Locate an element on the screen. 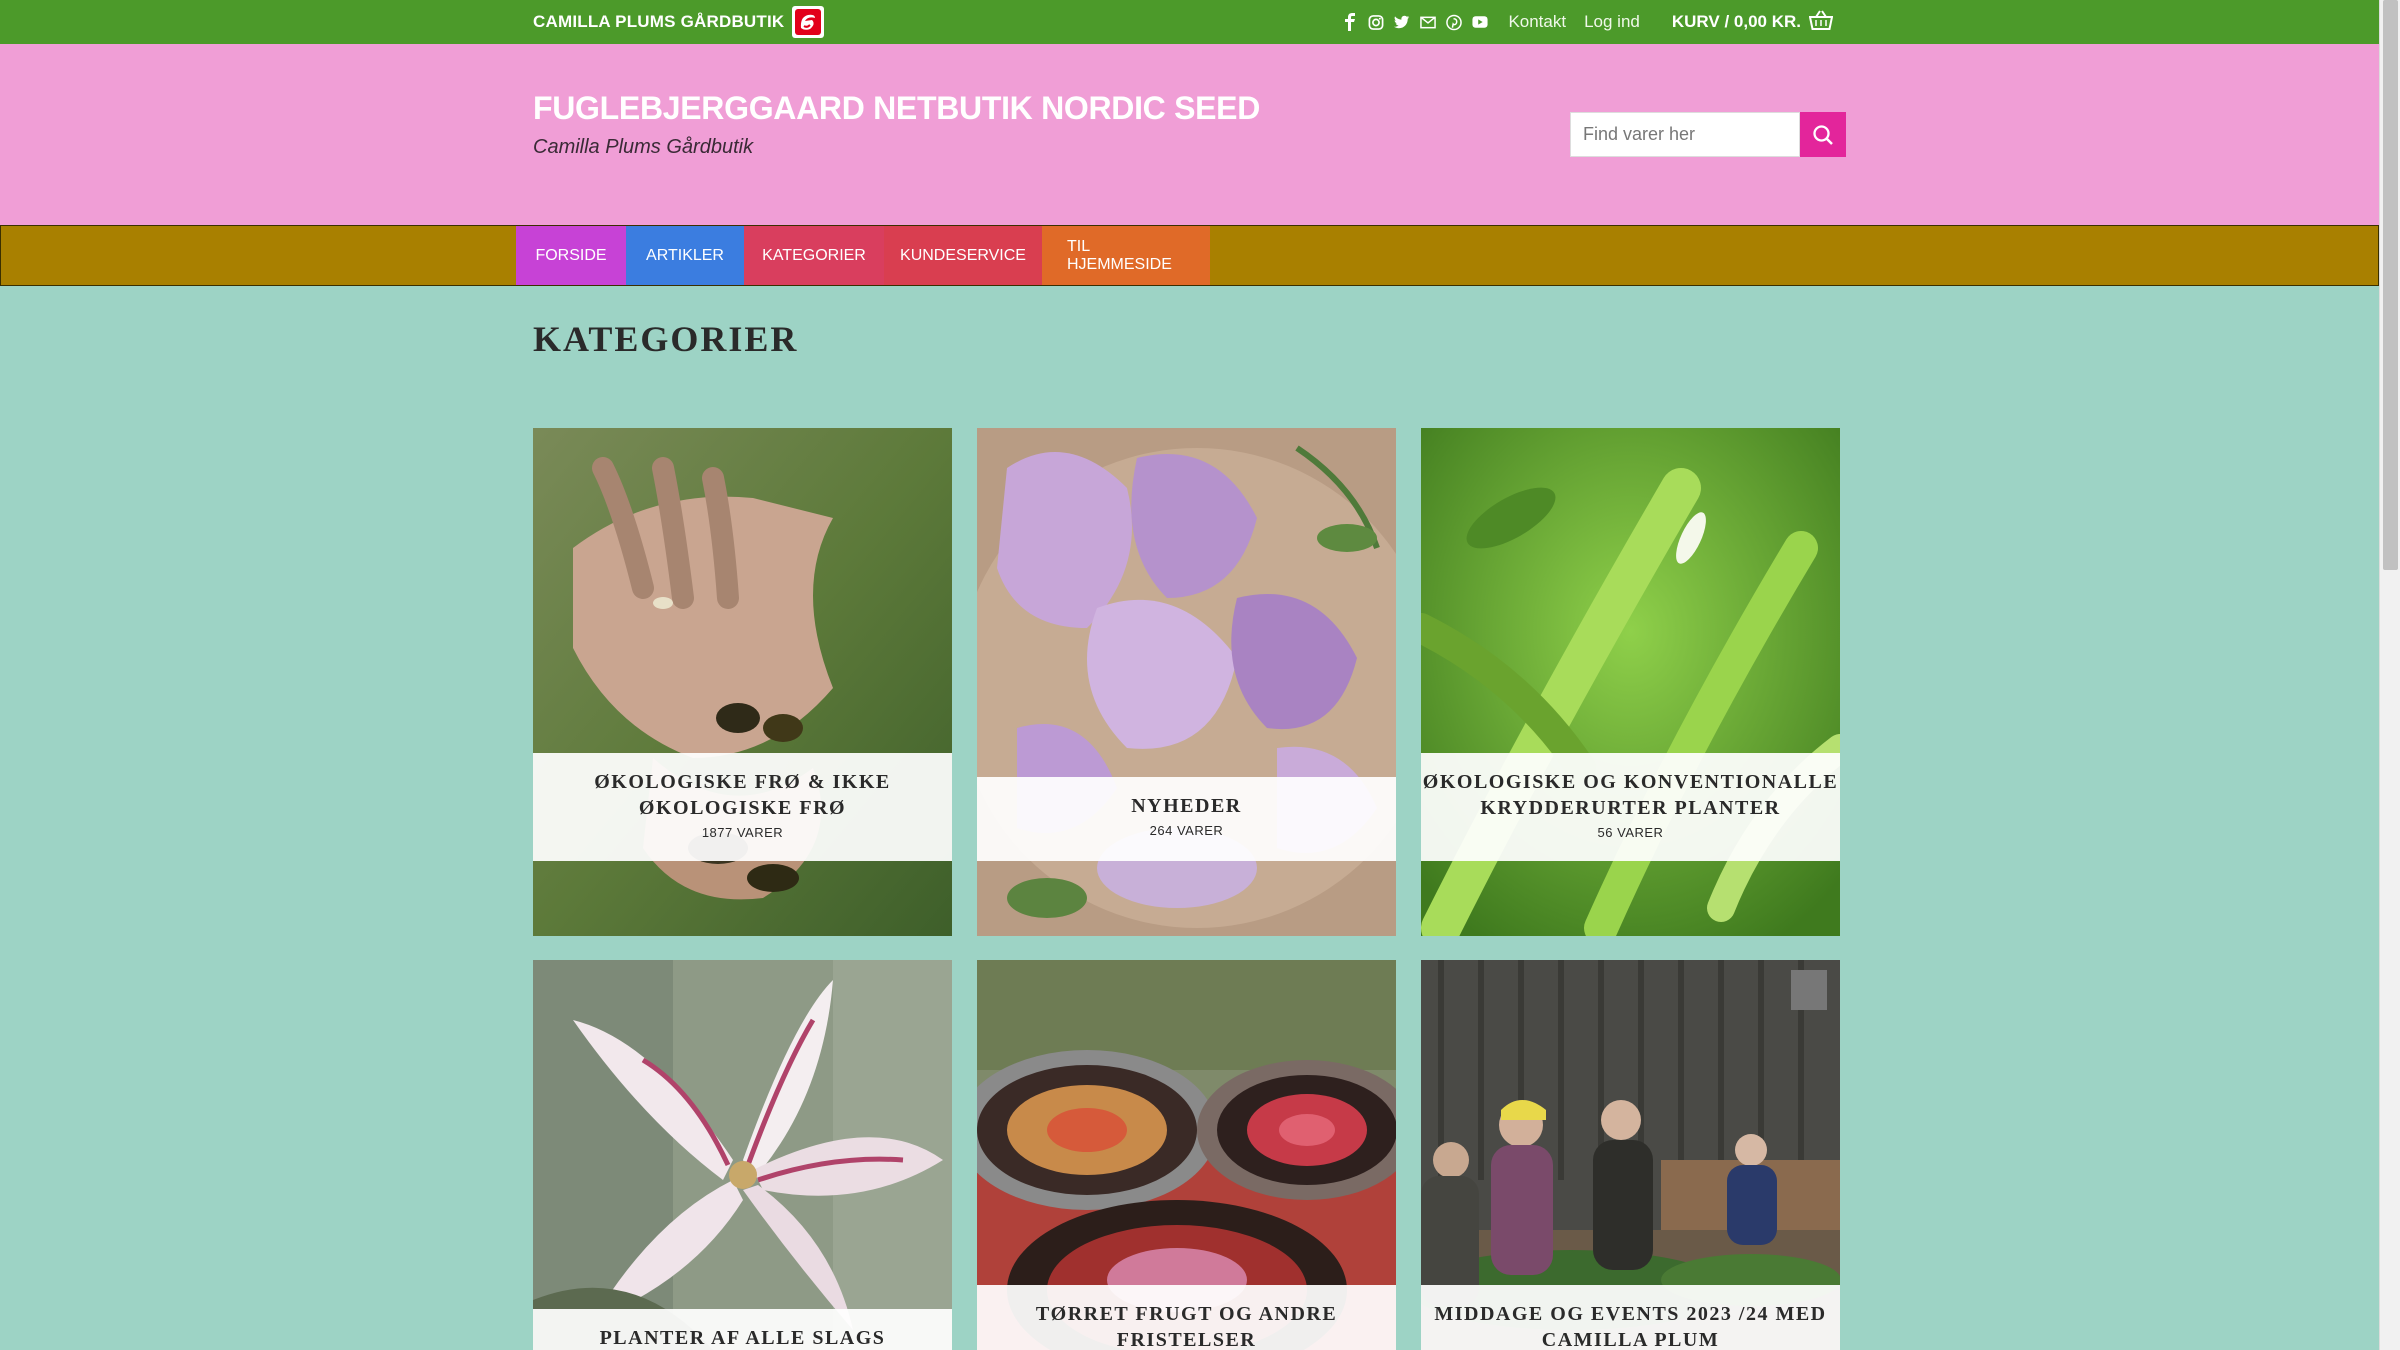 The image size is (2400, 1350). category-caption: NYHEDER 264 VARER is located at coordinates (1186, 819).